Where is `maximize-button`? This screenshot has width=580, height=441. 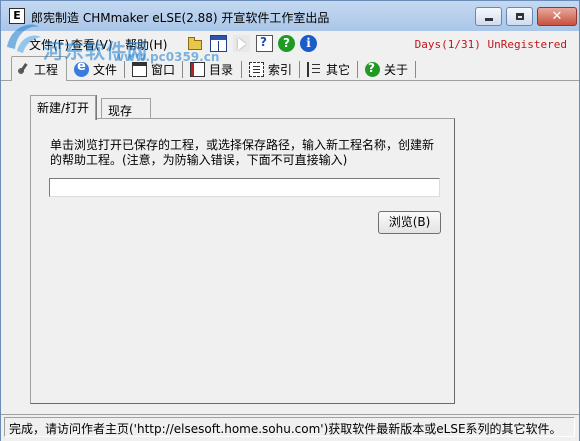
maximize-button is located at coordinates (519, 16).